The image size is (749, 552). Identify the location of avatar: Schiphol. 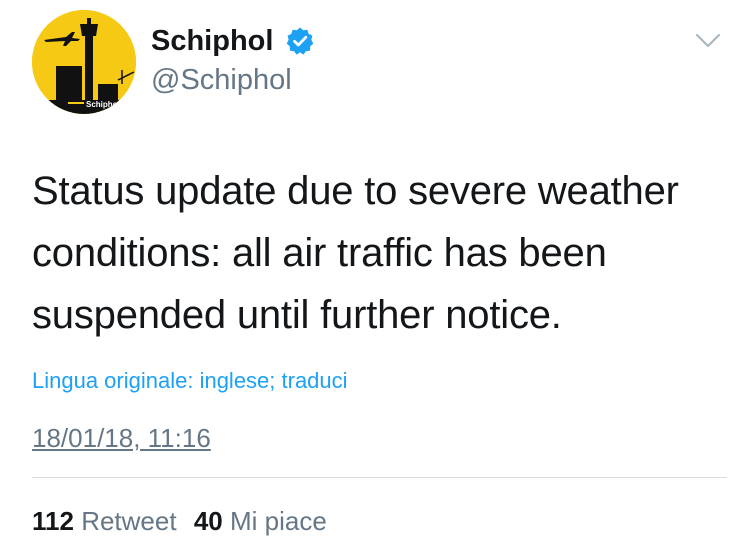
(84, 62).